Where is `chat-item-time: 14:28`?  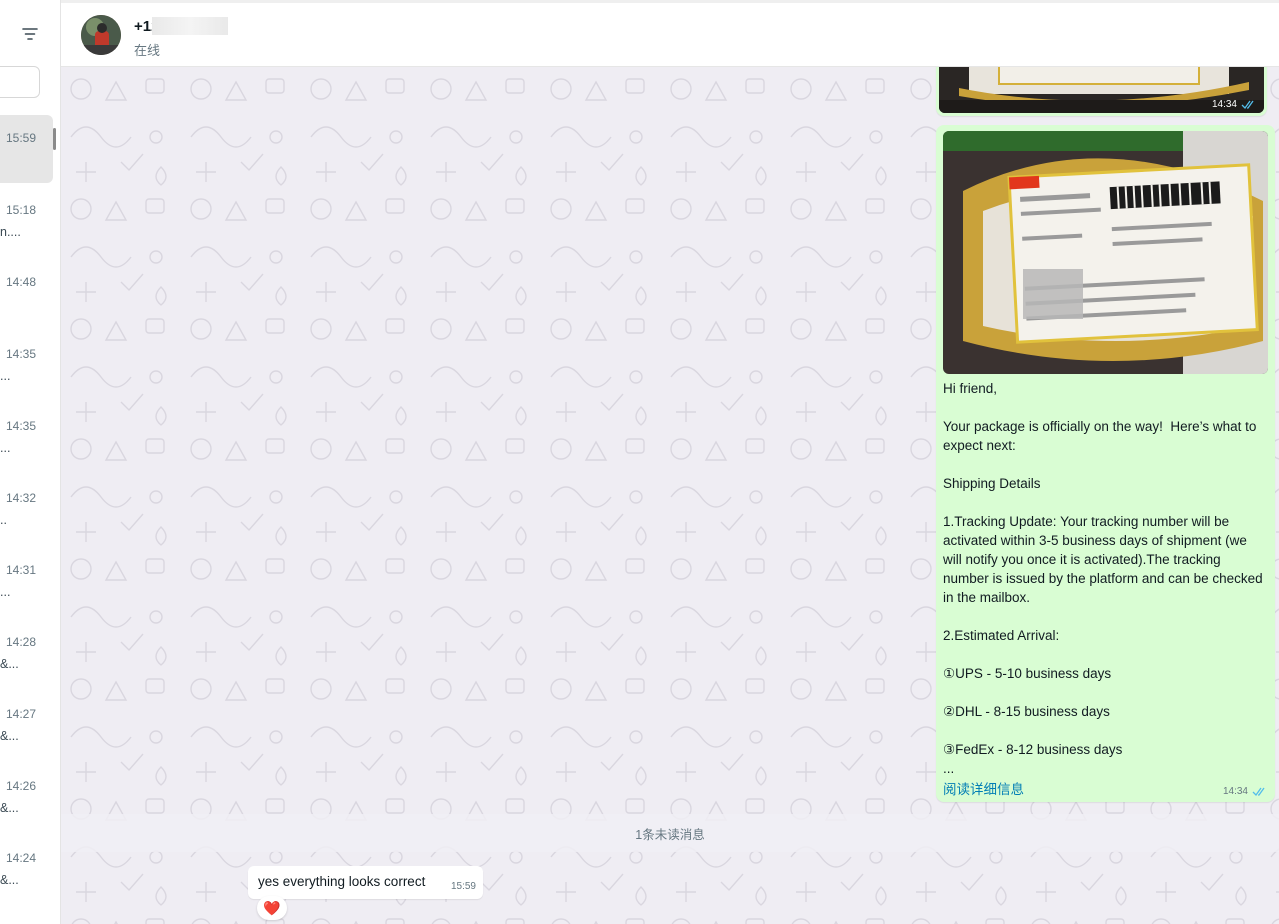
chat-item-time: 14:28 is located at coordinates (20, 642).